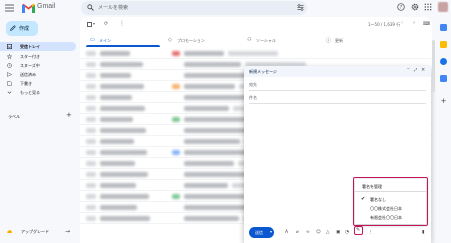 The width and height of the screenshot is (451, 243). Describe the element at coordinates (113, 7) in the screenshot. I see `search-input: メールを検索` at that location.